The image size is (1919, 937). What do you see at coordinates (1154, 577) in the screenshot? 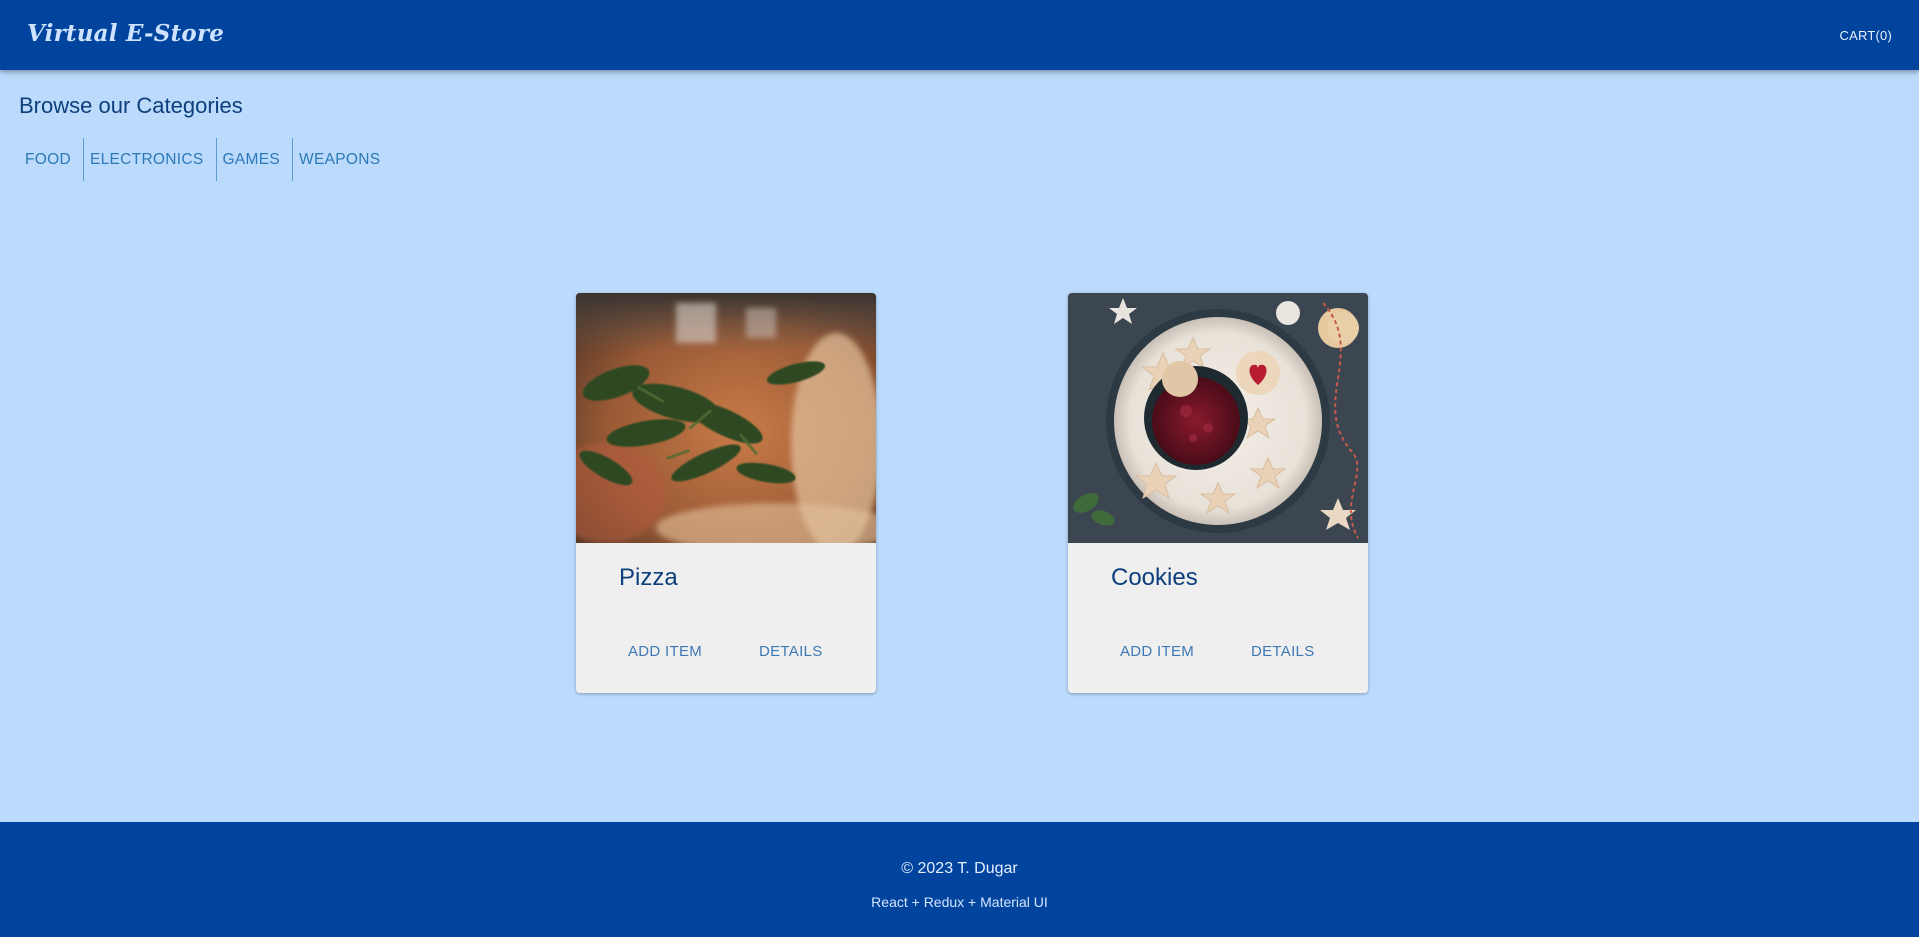
I see `product-title: Cookies` at bounding box center [1154, 577].